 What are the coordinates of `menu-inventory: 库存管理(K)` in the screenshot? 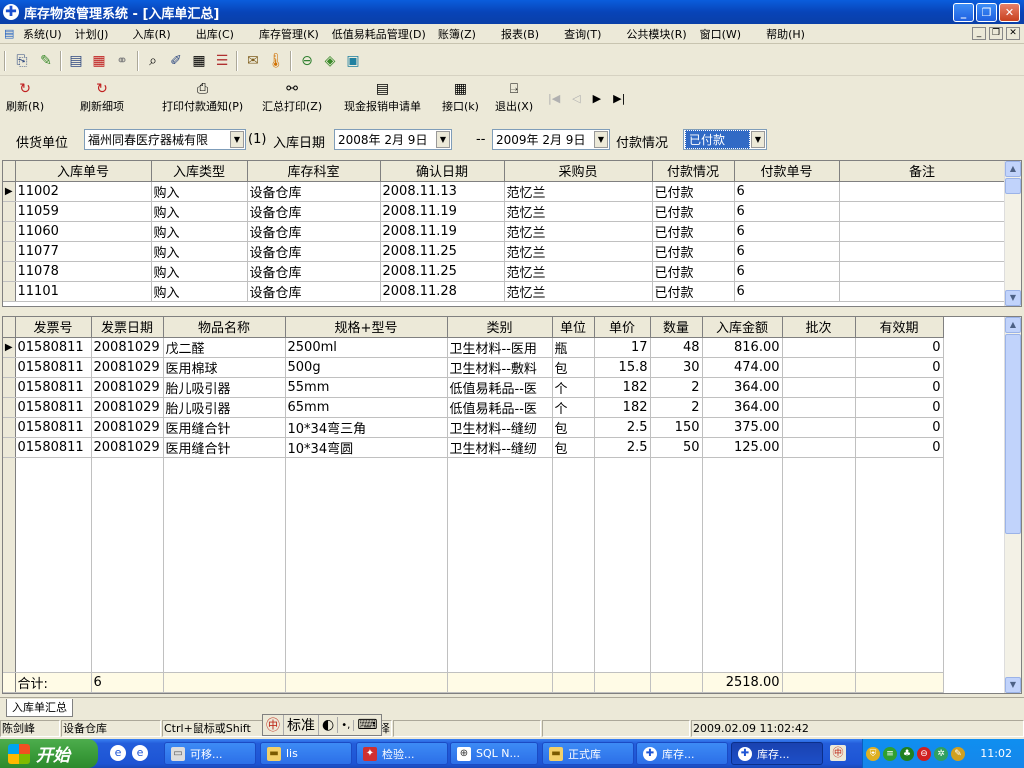 It's located at (289, 34).